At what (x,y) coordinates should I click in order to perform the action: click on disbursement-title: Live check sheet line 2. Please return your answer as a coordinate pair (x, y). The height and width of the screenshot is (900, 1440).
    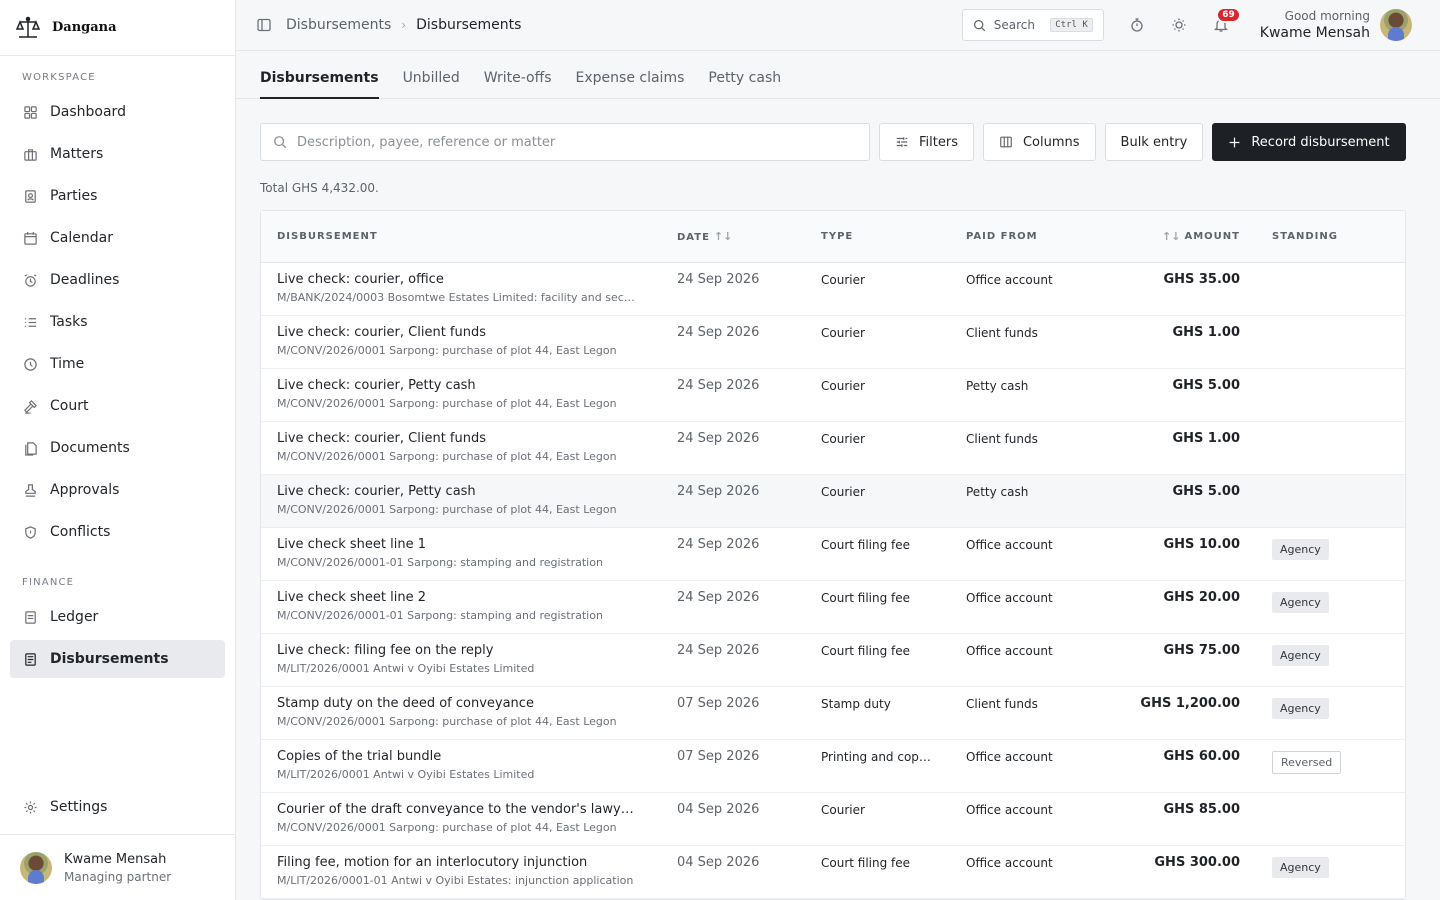
    Looking at the image, I should click on (467, 597).